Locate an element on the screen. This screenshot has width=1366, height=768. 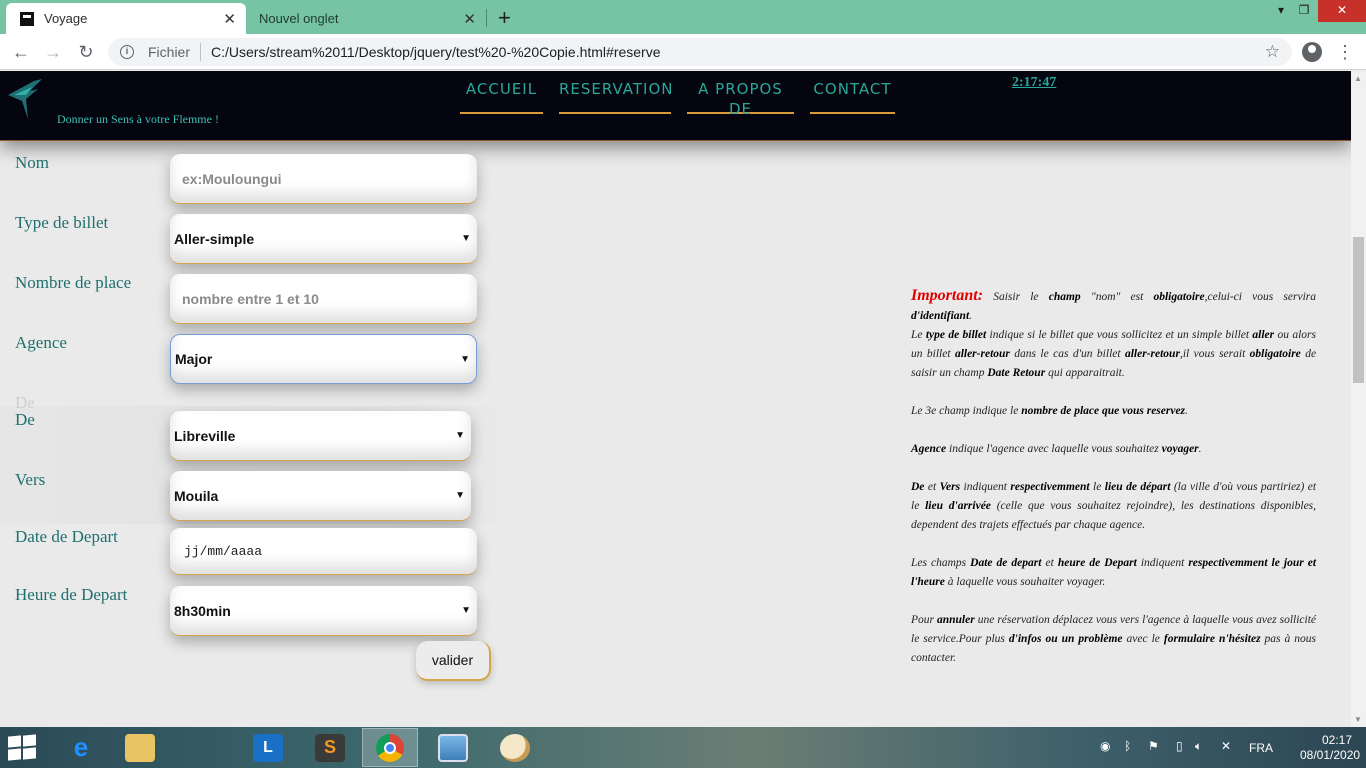
reload-button: ↻ is located at coordinates (86, 52).